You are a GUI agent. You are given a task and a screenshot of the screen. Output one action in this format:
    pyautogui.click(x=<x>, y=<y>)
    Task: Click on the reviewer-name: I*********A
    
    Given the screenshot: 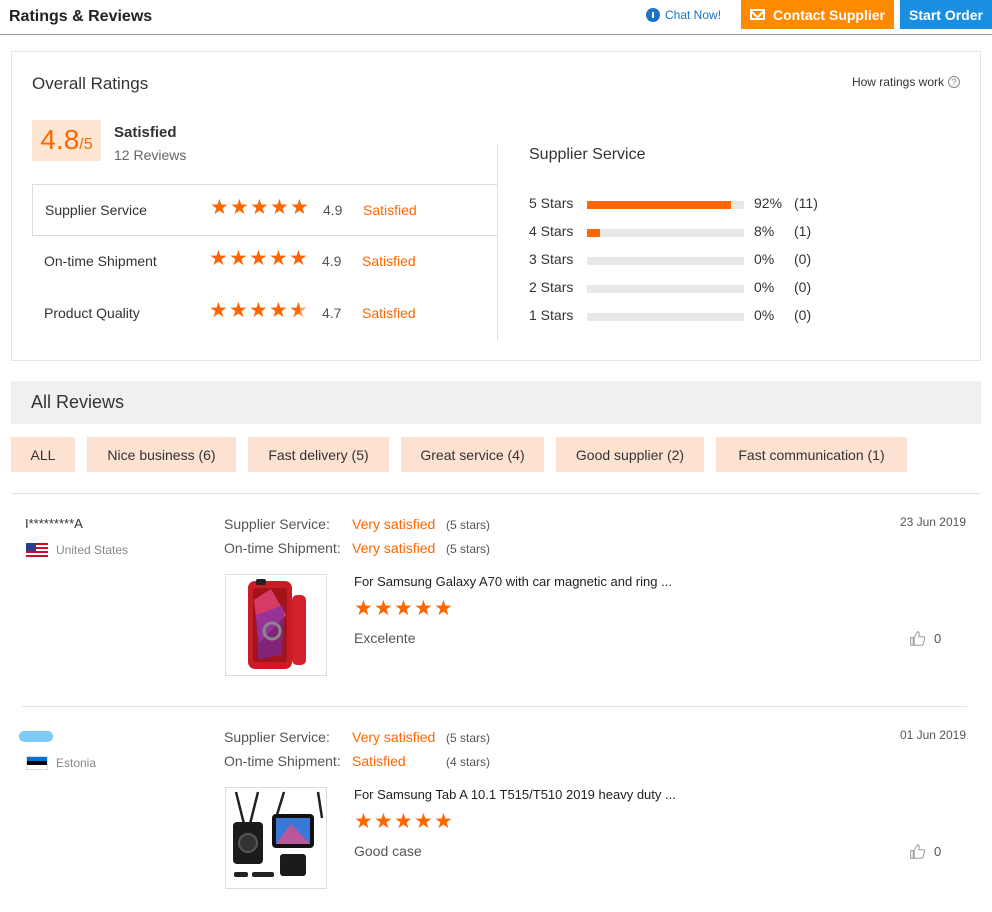 What is the action you would take?
    pyautogui.click(x=54, y=523)
    